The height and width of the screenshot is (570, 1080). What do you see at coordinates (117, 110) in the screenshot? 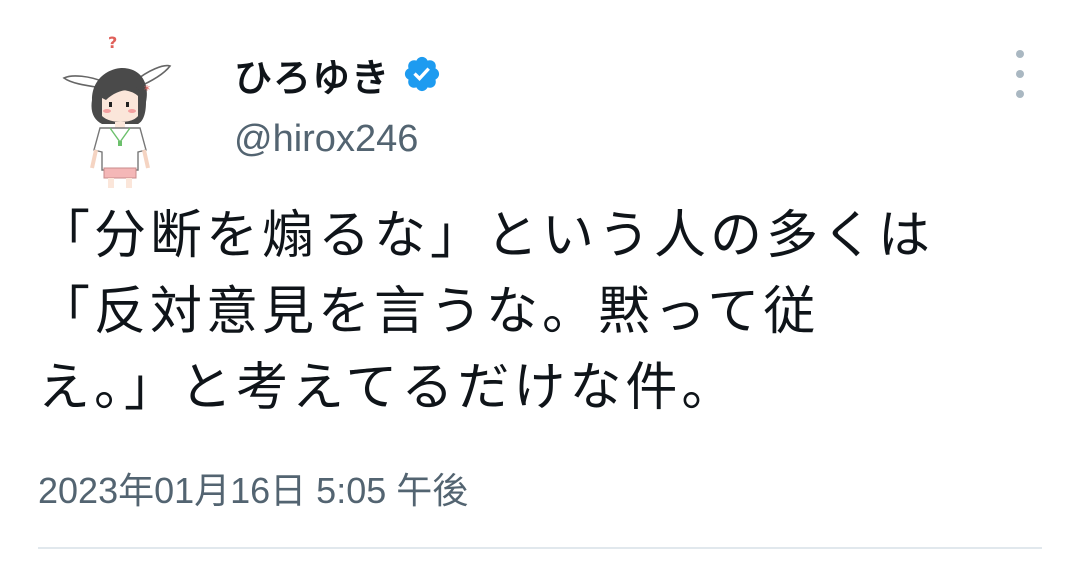
I see `avatar: ? *` at bounding box center [117, 110].